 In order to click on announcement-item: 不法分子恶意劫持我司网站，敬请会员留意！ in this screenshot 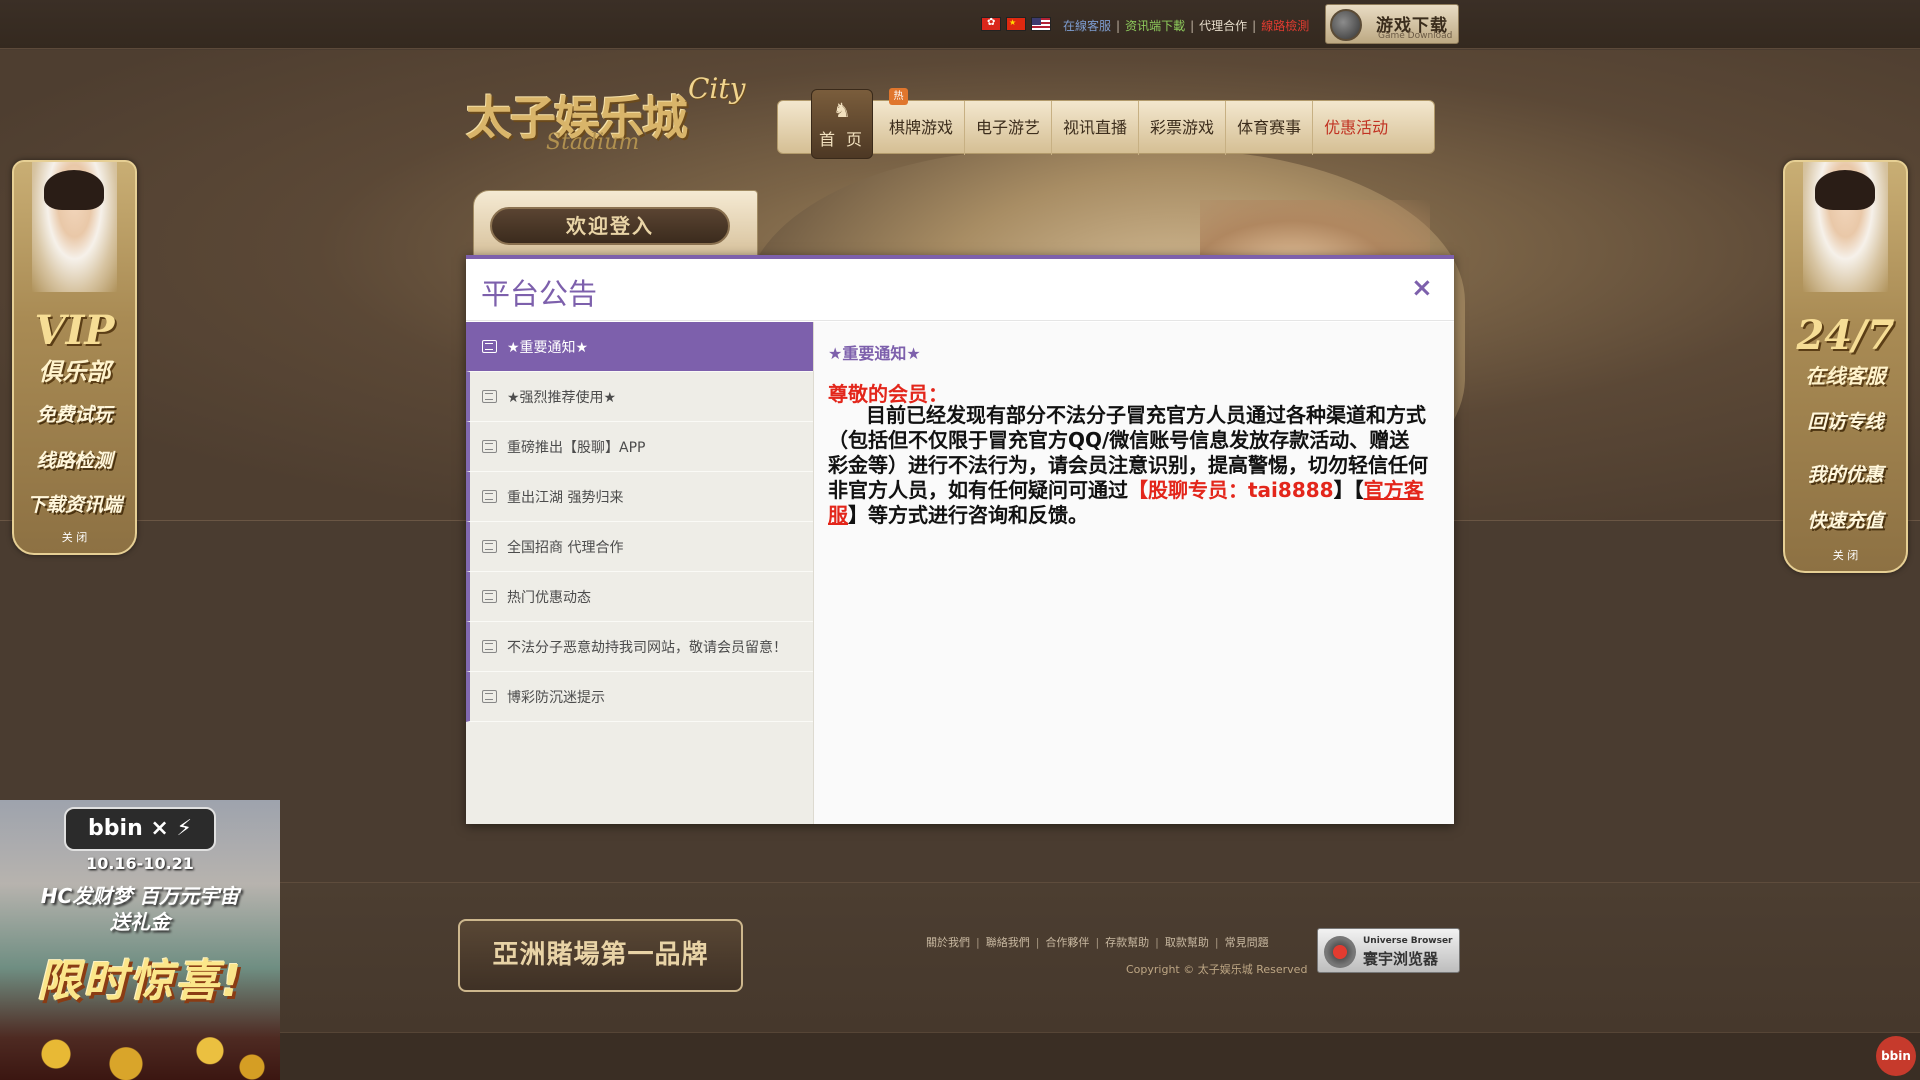, I will do `click(639, 647)`.